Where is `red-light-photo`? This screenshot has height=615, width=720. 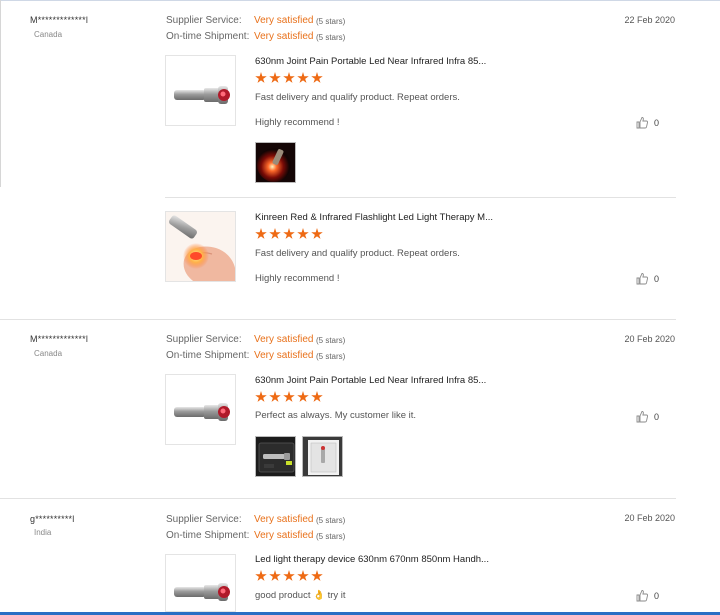
red-light-photo is located at coordinates (275, 162).